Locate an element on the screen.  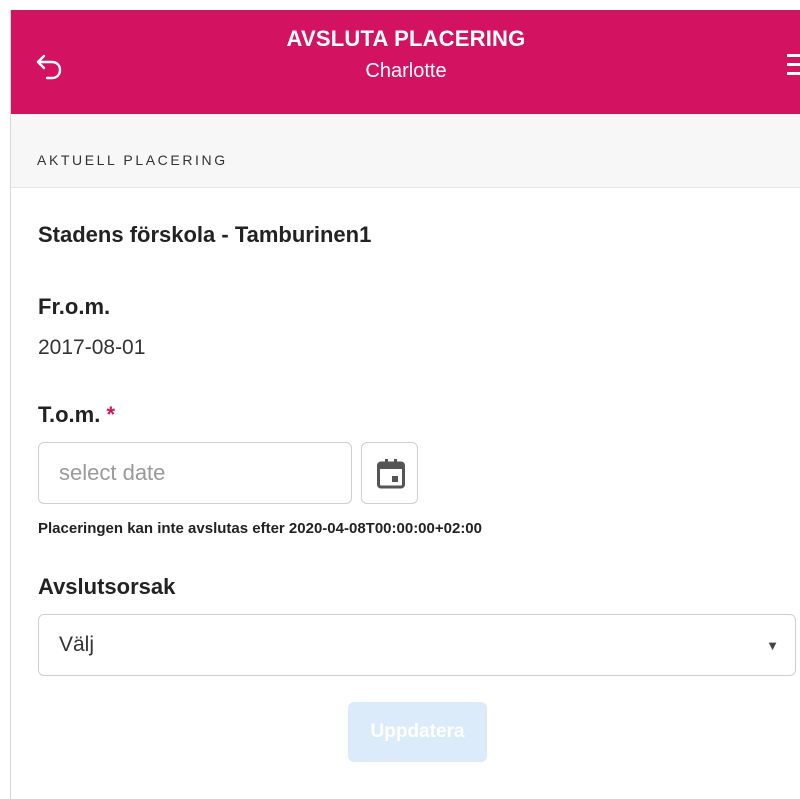
reason-selected-value: Välj is located at coordinates (77, 644).